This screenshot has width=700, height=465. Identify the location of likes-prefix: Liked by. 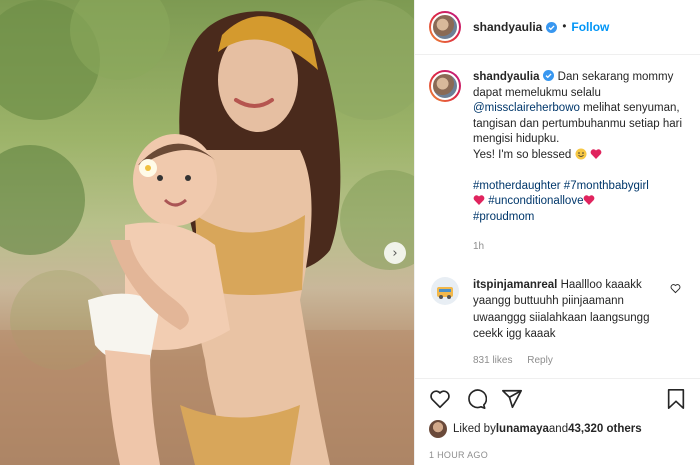
(474, 429).